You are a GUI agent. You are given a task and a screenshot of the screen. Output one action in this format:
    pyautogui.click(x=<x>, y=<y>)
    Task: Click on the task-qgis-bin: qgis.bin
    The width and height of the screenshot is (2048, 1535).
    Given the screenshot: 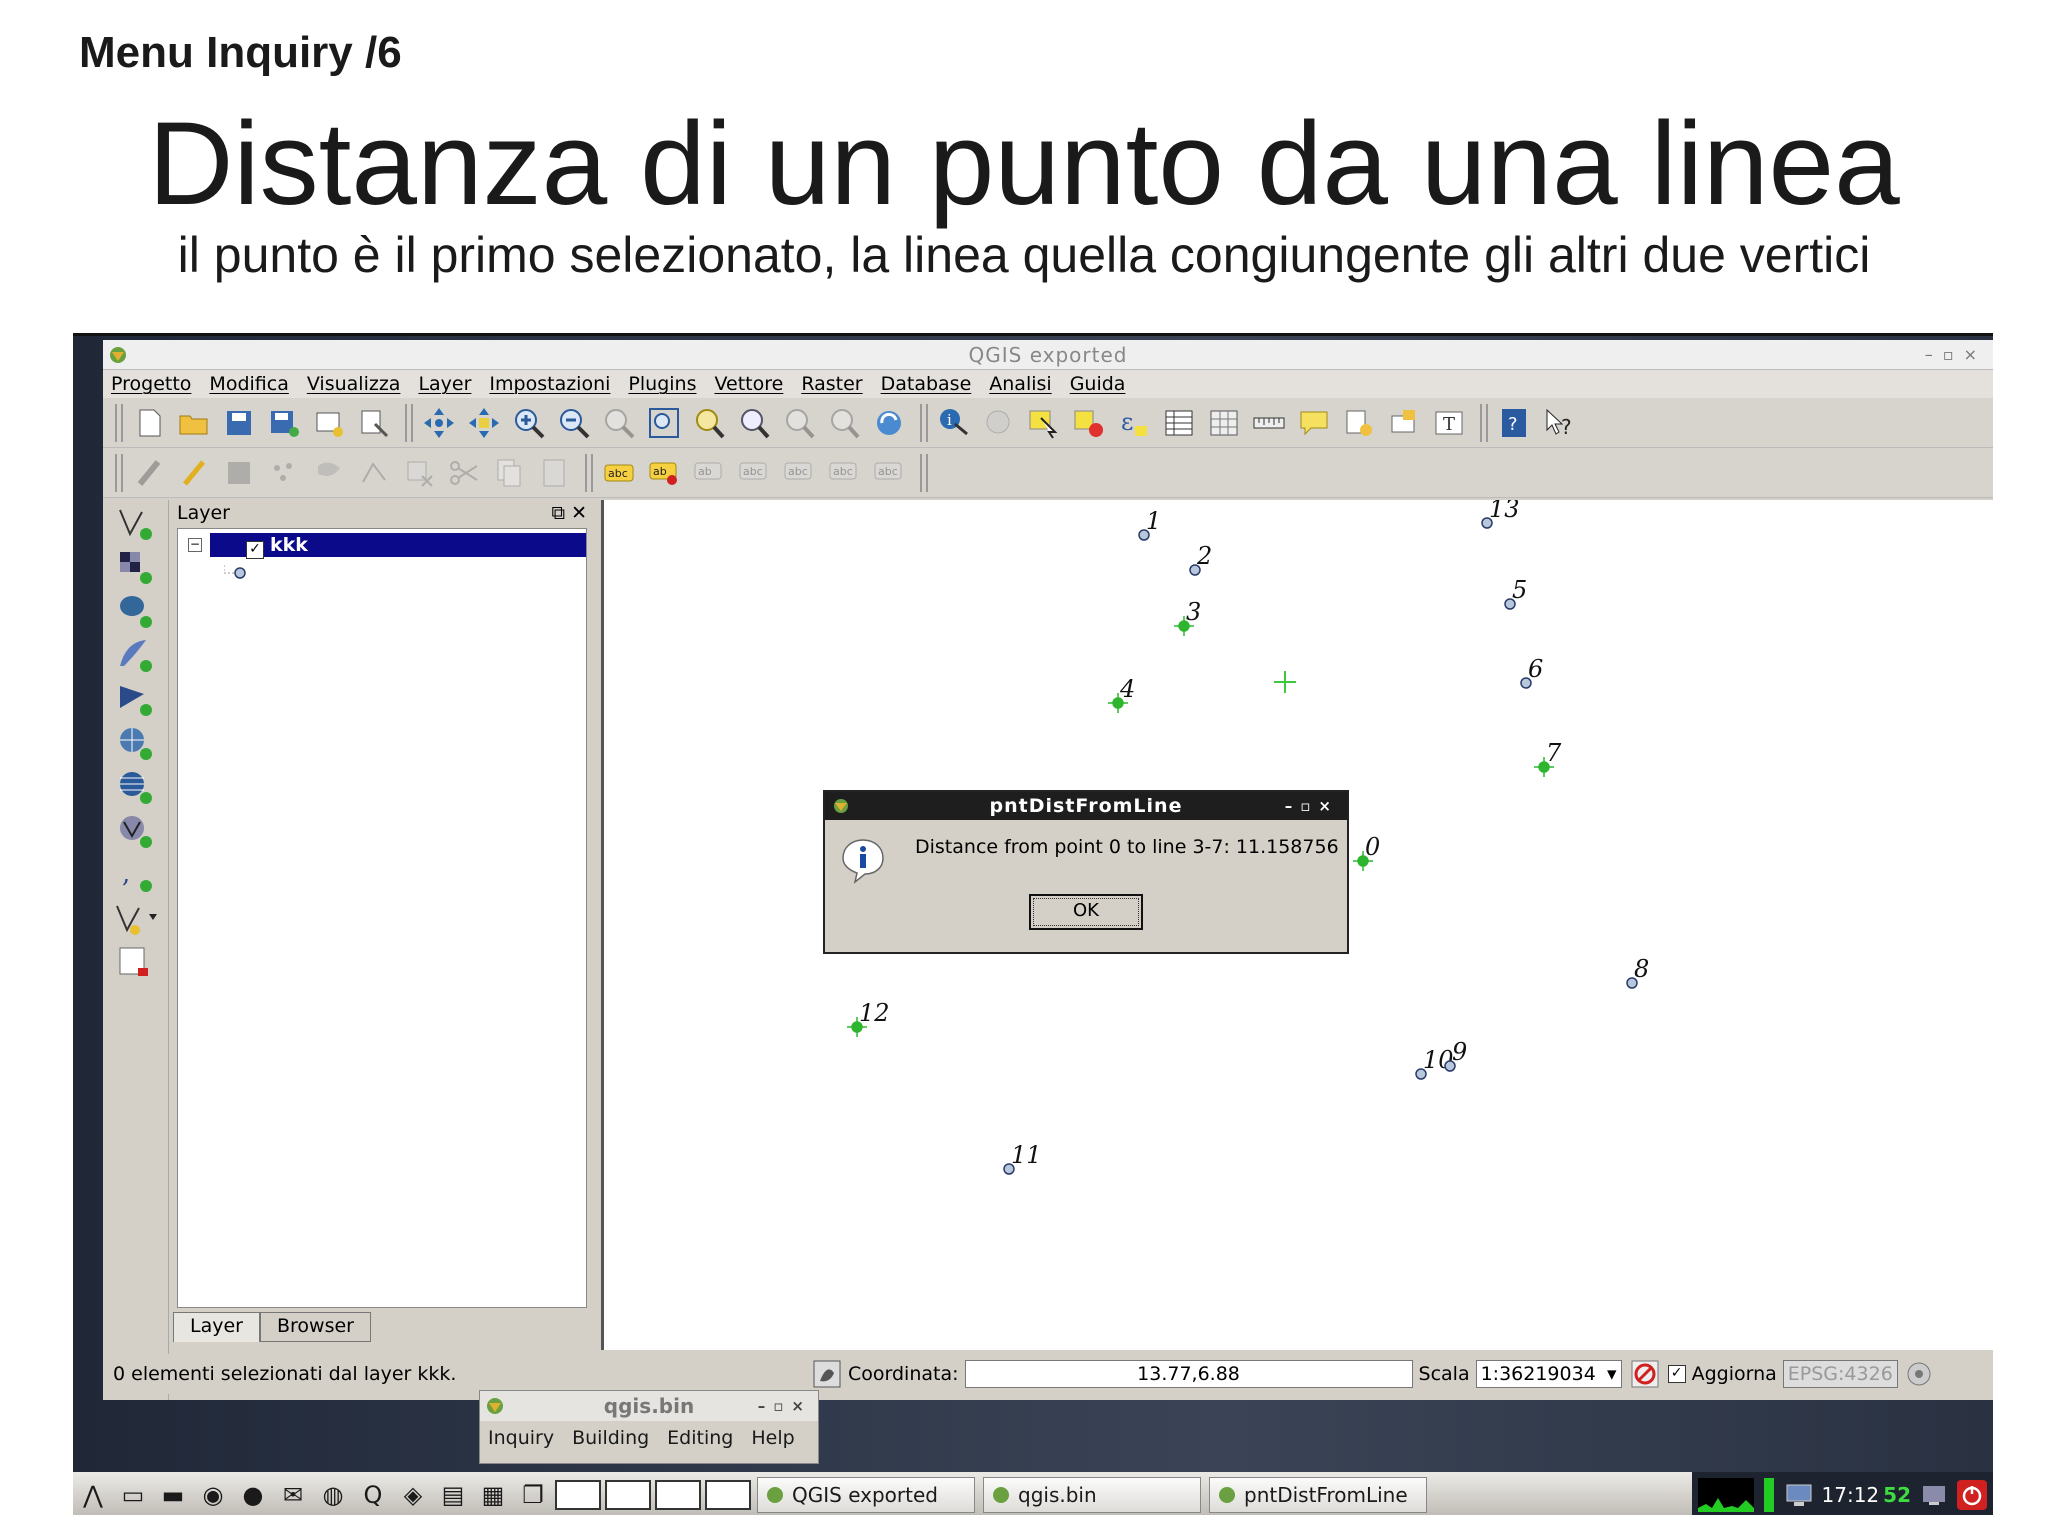 What is the action you would take?
    pyautogui.click(x=1092, y=1495)
    